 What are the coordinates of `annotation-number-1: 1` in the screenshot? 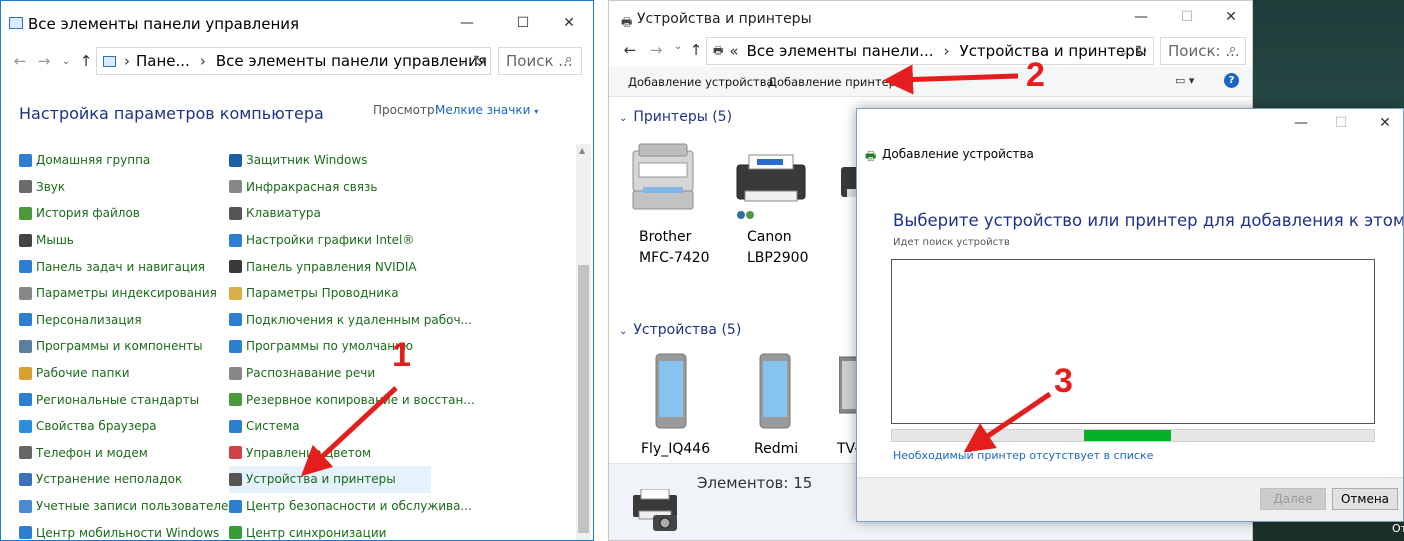 It's located at (401, 355).